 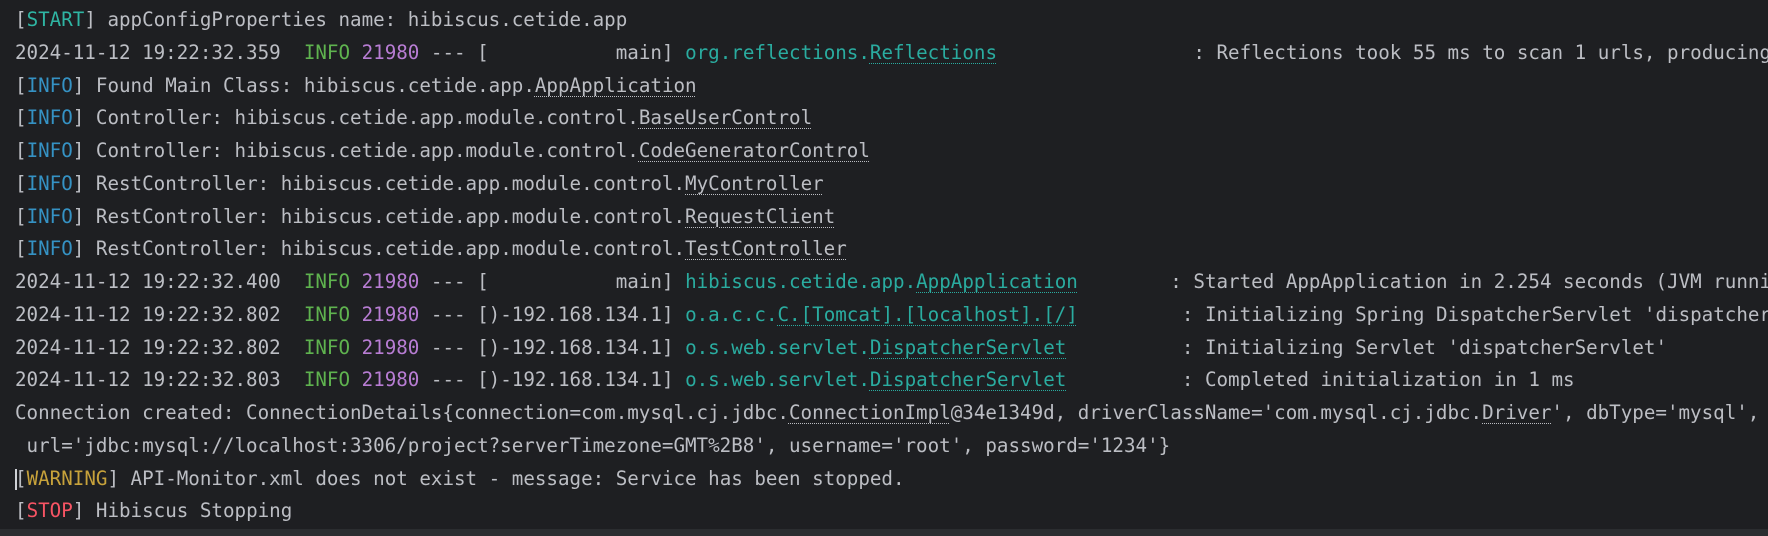 What do you see at coordinates (760, 216) in the screenshot?
I see `class-link: RequestClient` at bounding box center [760, 216].